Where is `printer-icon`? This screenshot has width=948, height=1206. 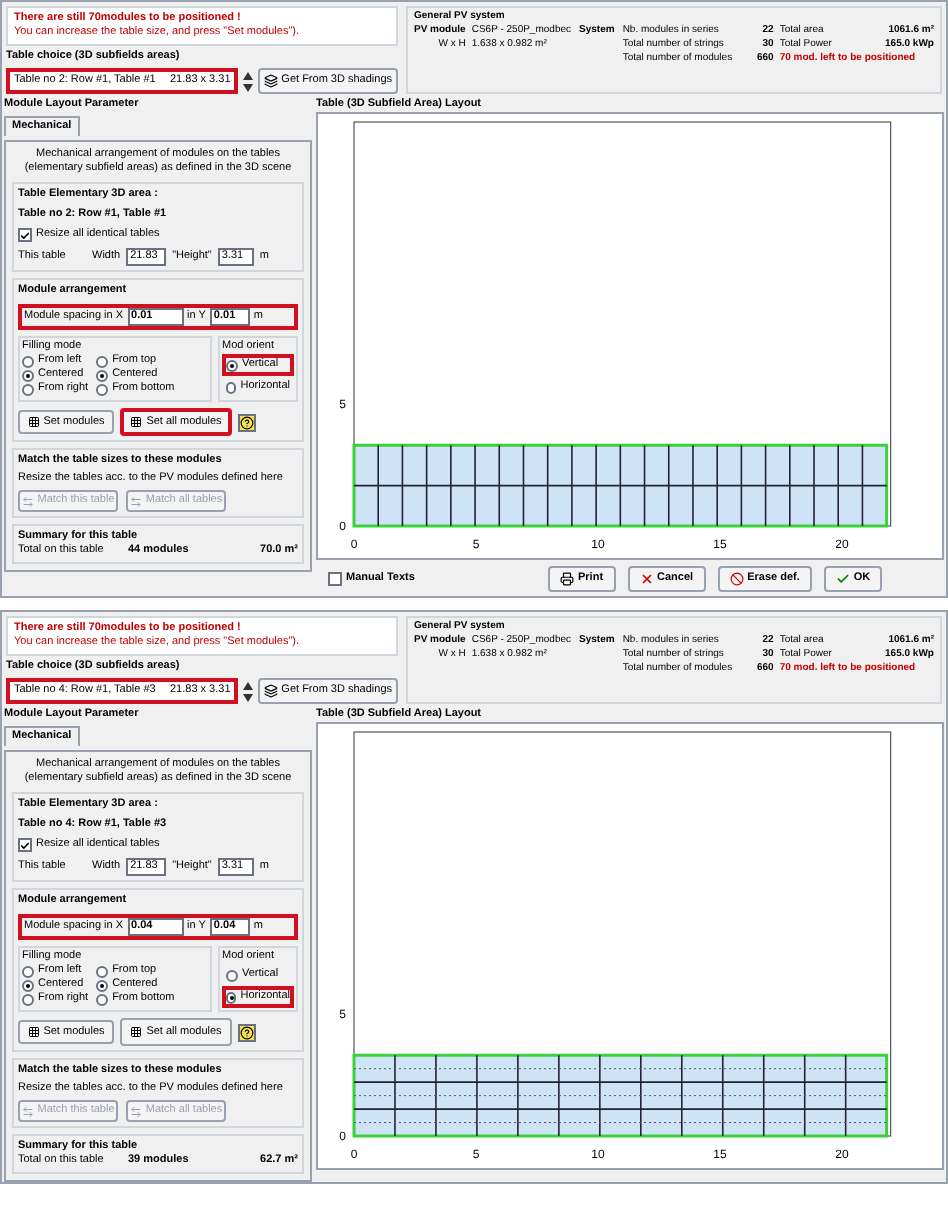 printer-icon is located at coordinates (567, 579).